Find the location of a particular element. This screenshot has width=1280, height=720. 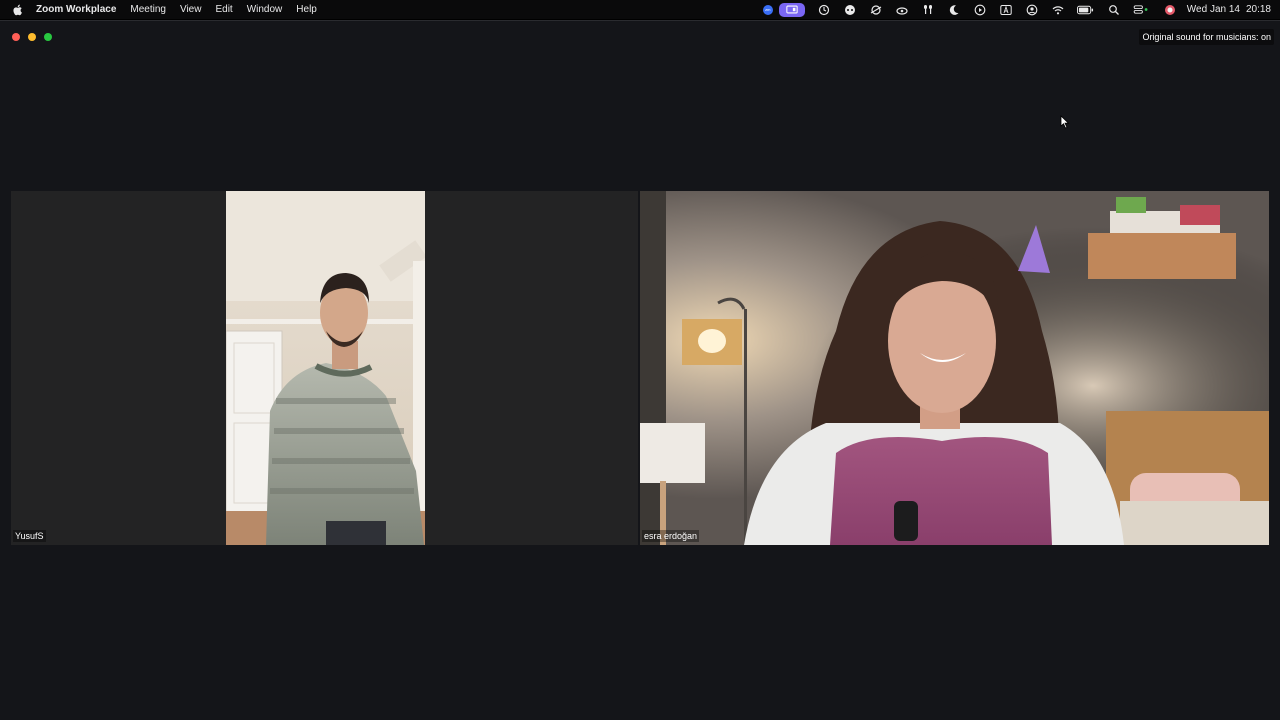

moon-icon is located at coordinates (954, 10).